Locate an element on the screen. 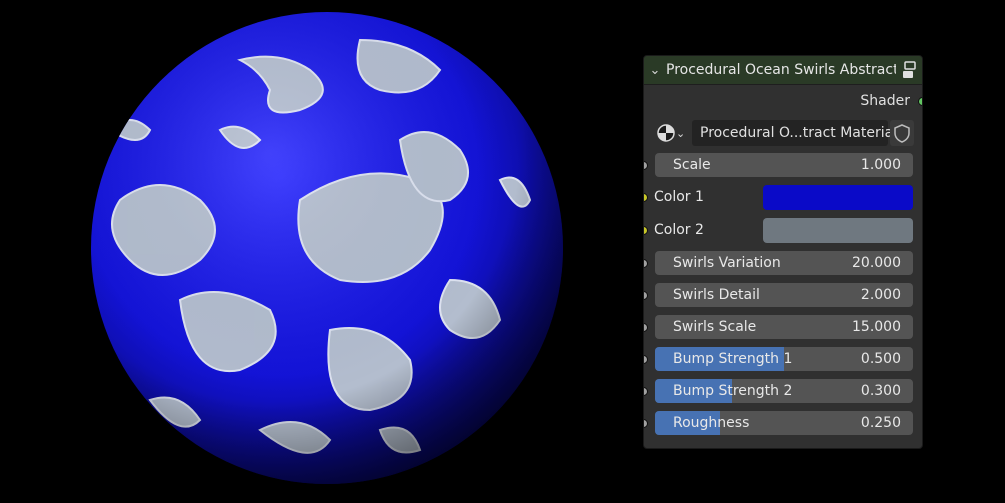  field-label: Bump Strength 2 is located at coordinates (733, 391).